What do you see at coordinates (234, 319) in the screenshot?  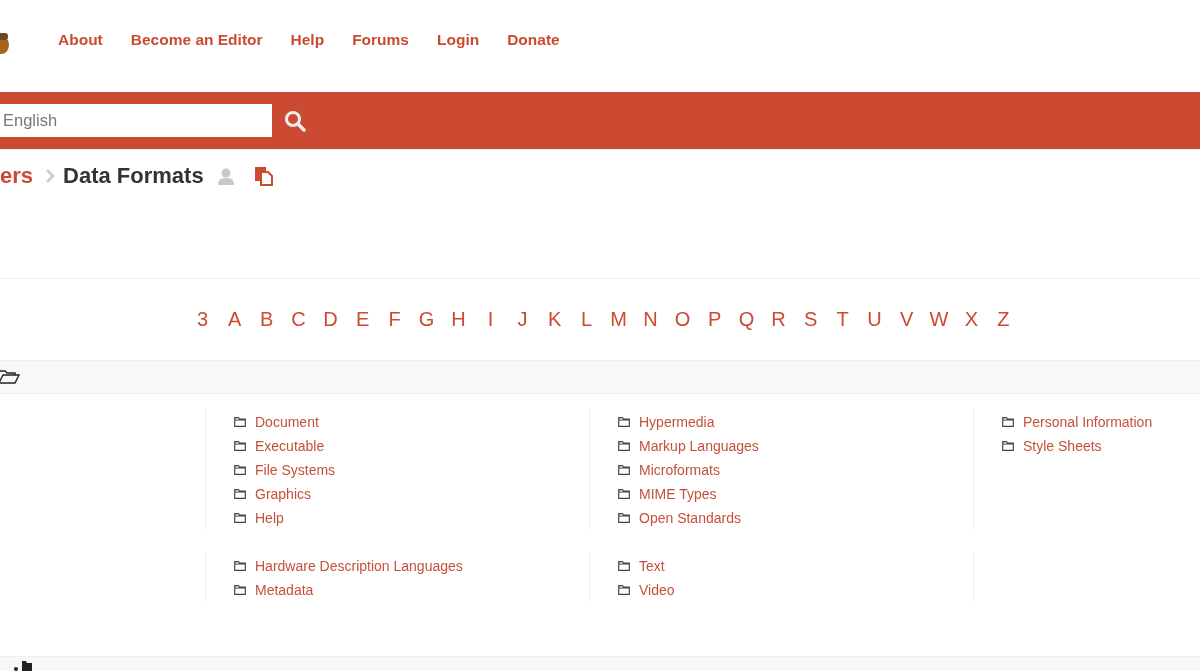 I see `letter-link: A` at bounding box center [234, 319].